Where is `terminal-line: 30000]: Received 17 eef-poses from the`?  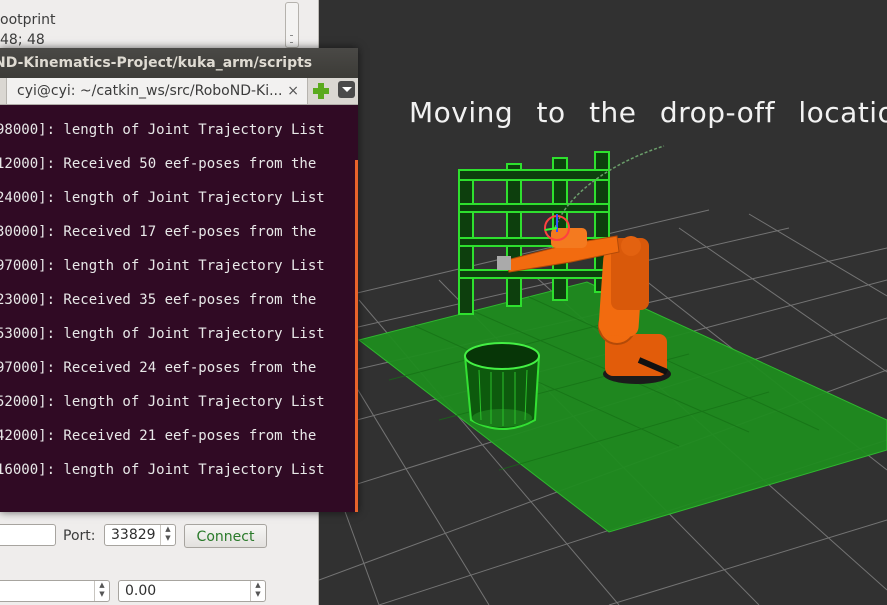 terminal-line: 30000]: Received 17 eef-poses from the is located at coordinates (158, 232).